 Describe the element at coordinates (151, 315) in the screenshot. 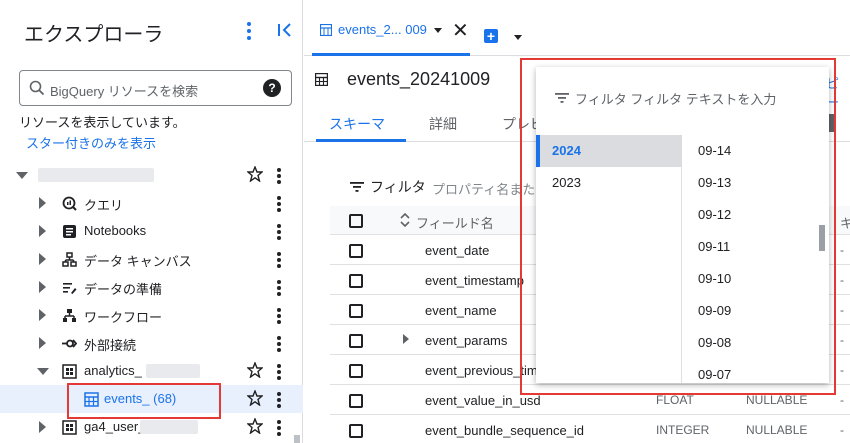

I see `tree-item-workflow: ワークフロー` at that location.